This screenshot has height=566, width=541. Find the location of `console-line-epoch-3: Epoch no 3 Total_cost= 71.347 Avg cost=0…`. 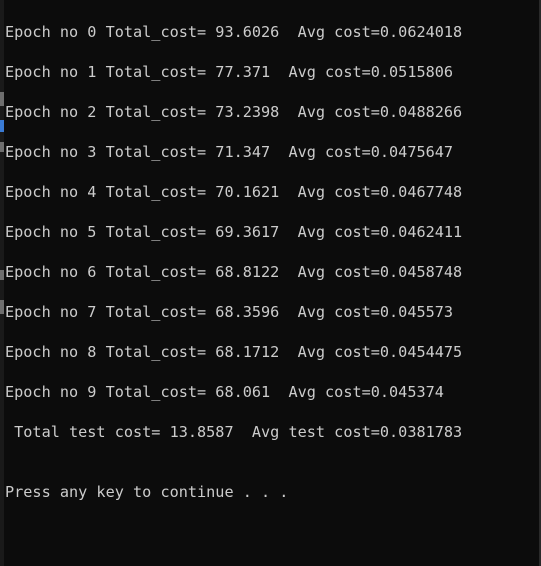

console-line-epoch-3: Epoch no 3 Total_cost= 71.347 Avg cost=0… is located at coordinates (229, 152).